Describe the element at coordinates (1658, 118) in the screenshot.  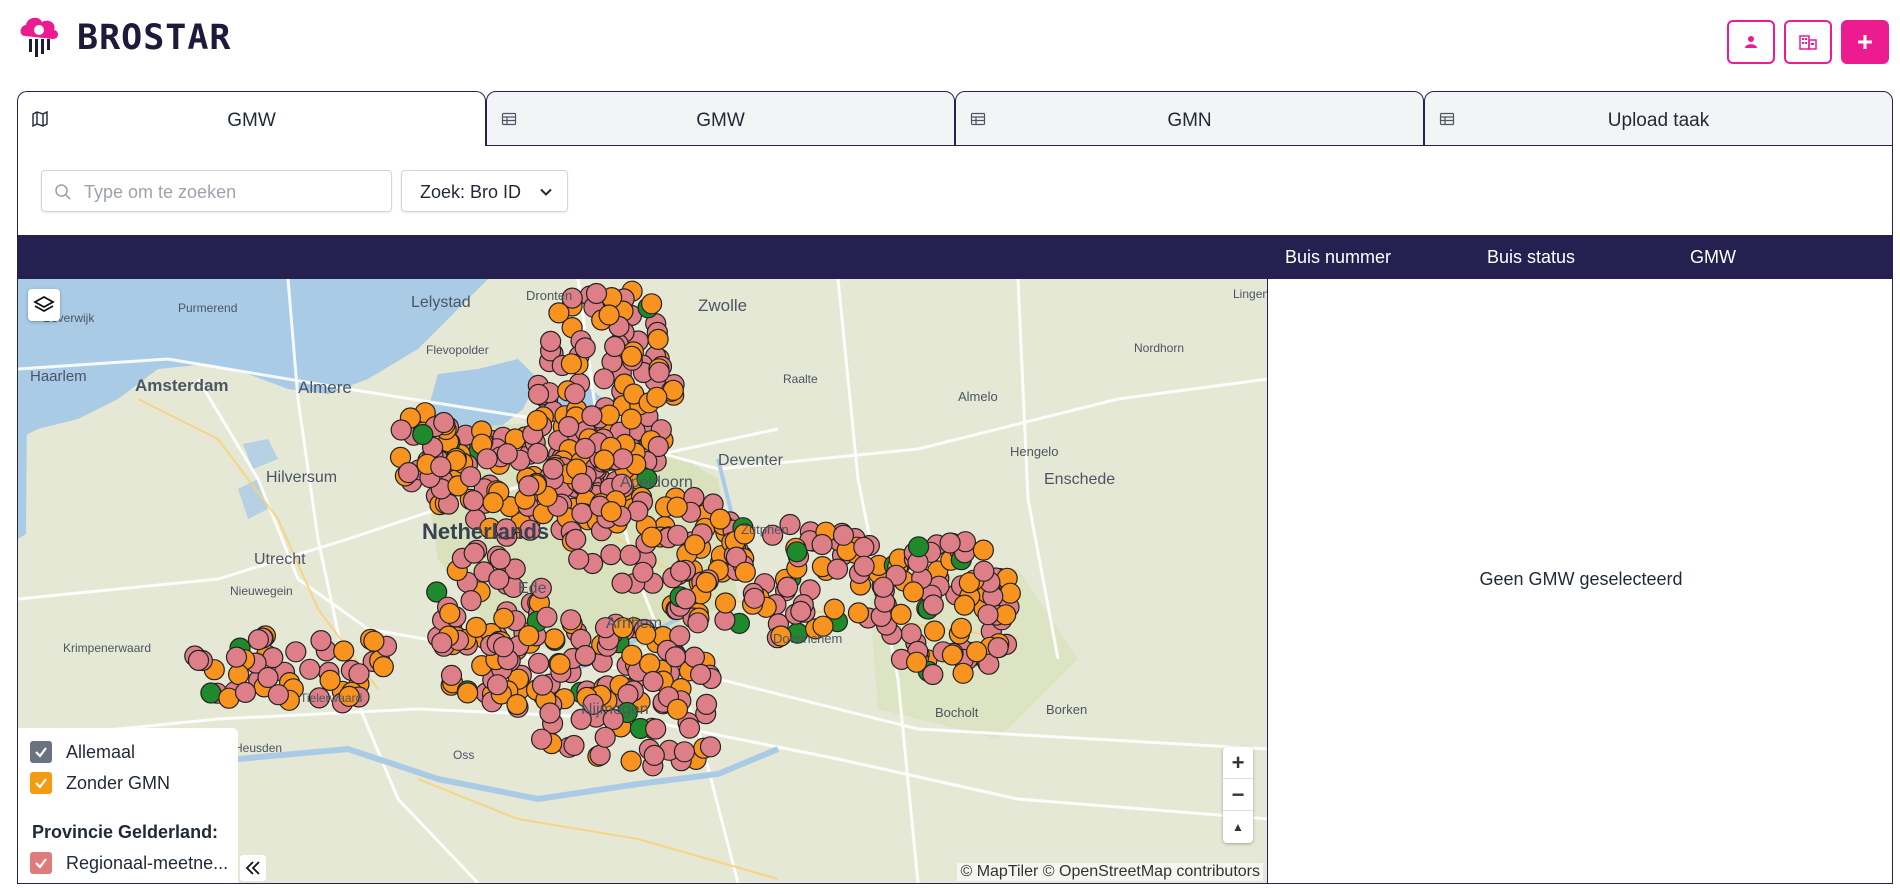
I see `tab-upload-taak: Upload taak` at that location.